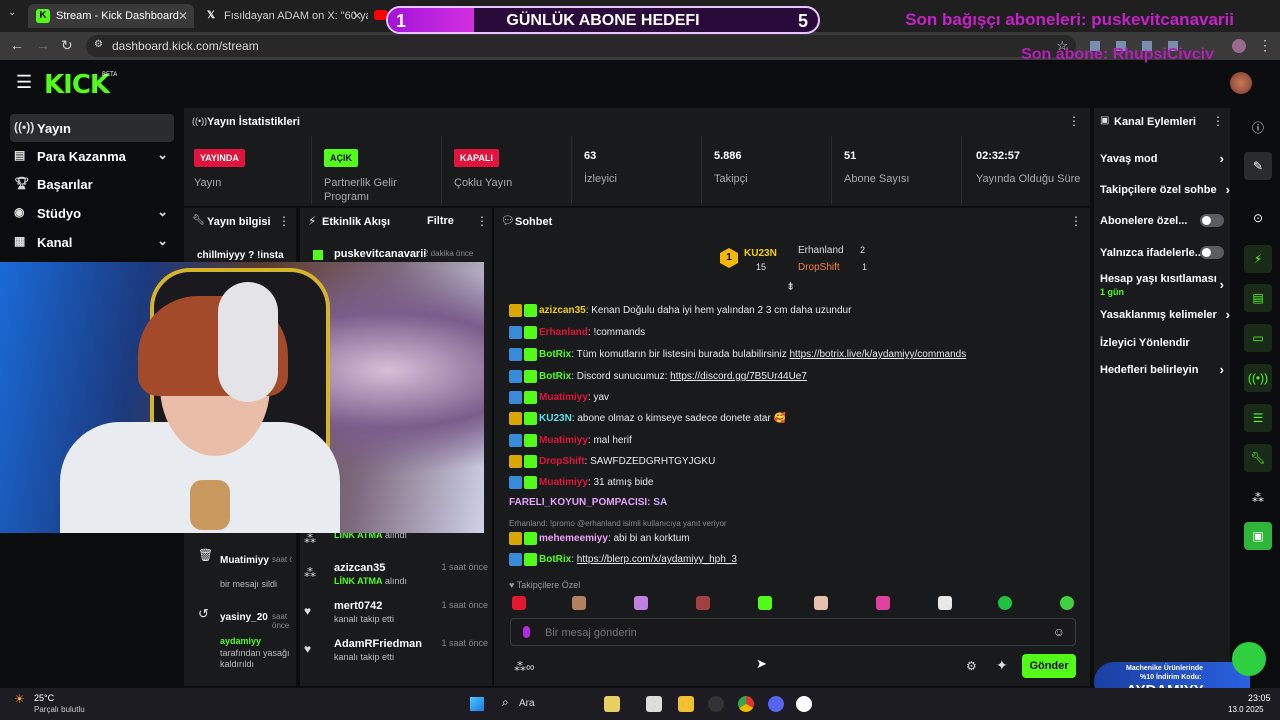 The width and height of the screenshot is (1280, 720). I want to click on chat-username: FARELI_KOYUN_POMPACISI, so click(578, 502).